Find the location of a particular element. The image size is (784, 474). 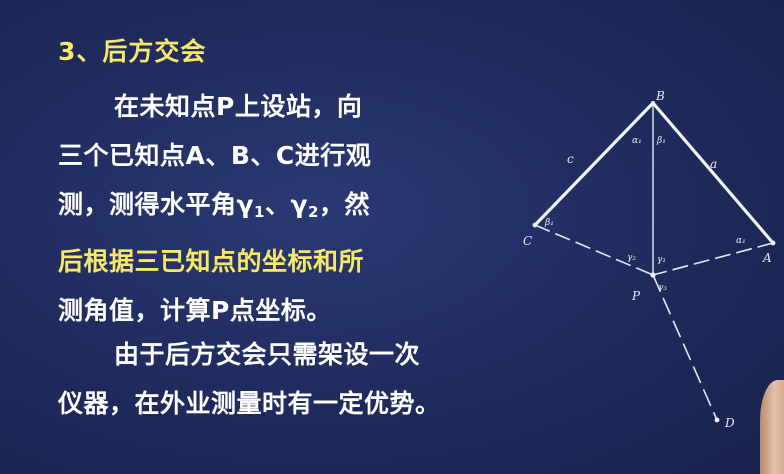

label-angle-gamma-3: γ₃ is located at coordinates (662, 288).